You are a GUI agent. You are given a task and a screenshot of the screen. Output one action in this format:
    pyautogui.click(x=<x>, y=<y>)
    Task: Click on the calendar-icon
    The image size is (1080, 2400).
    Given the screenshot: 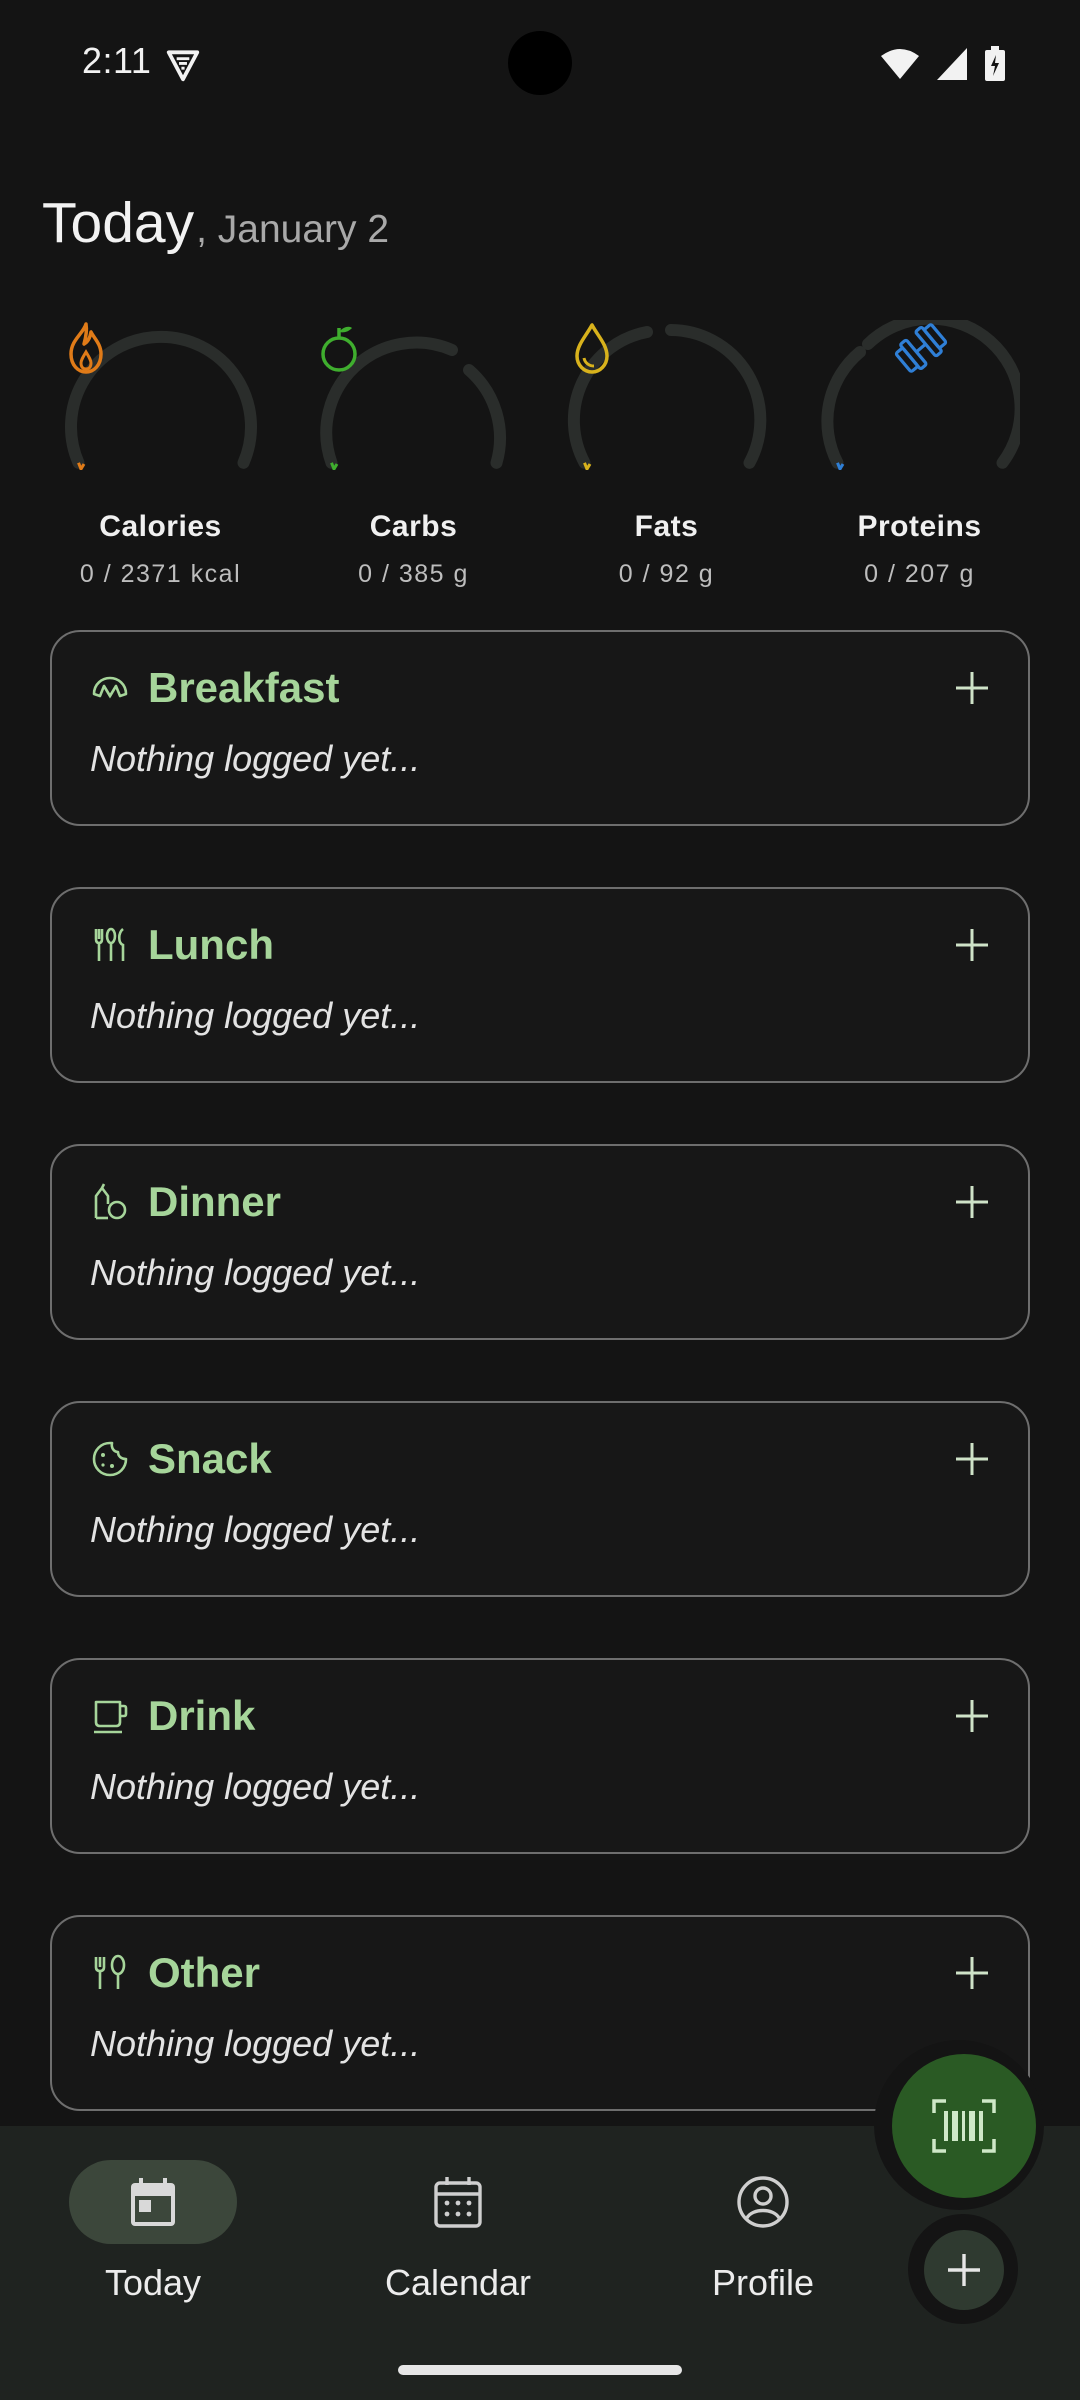 What is the action you would take?
    pyautogui.click(x=458, y=2202)
    